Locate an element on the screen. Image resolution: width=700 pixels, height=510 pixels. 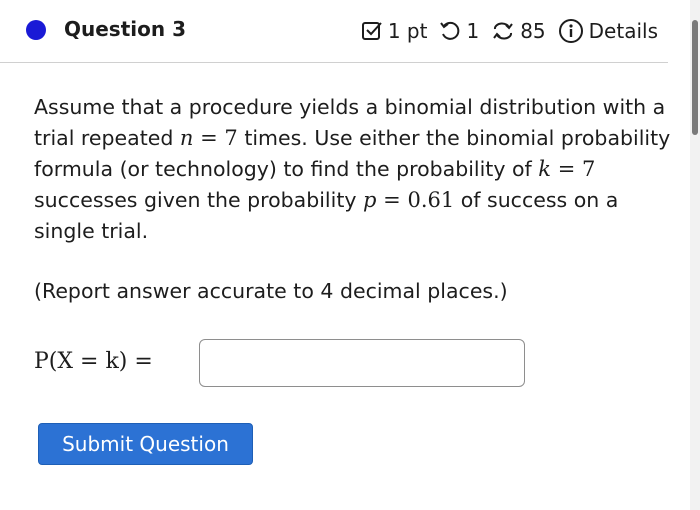
k-equals: = is located at coordinates (566, 169).